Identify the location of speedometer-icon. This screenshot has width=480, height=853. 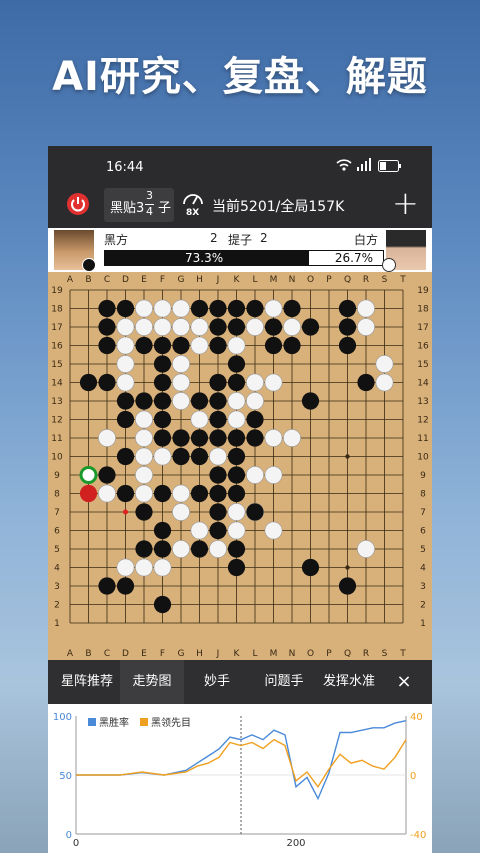
(193, 200).